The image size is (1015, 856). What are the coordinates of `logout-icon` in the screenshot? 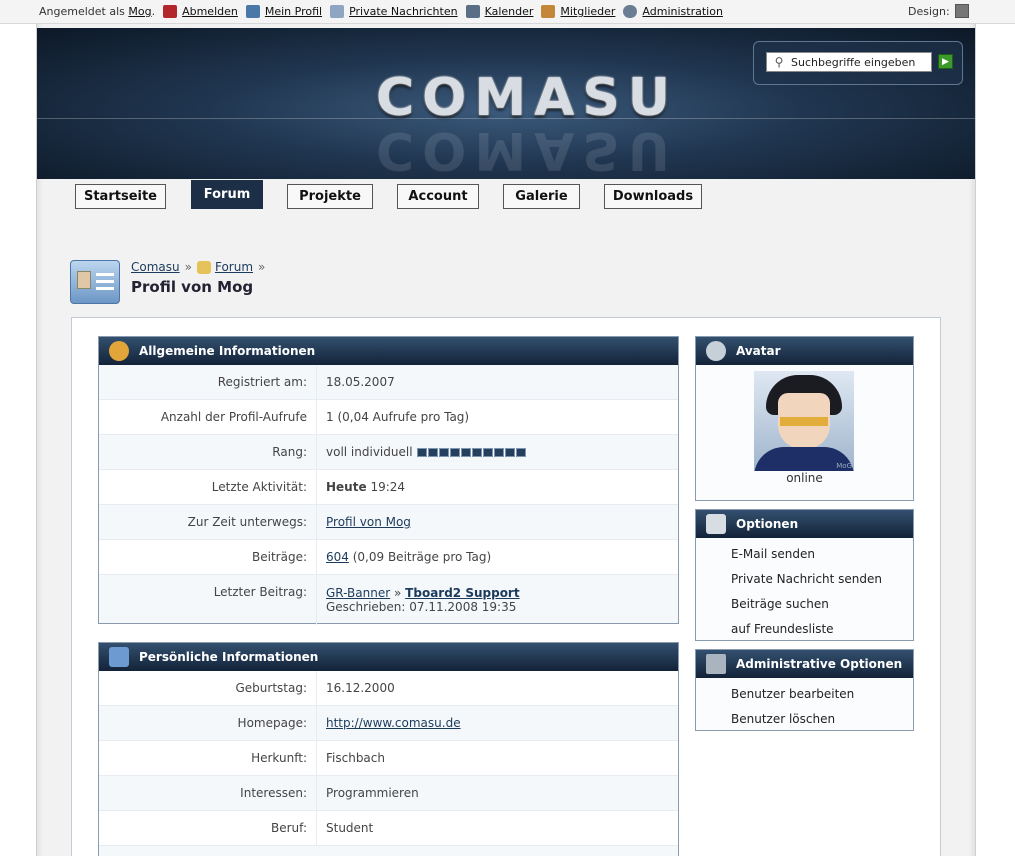 It's located at (170, 11).